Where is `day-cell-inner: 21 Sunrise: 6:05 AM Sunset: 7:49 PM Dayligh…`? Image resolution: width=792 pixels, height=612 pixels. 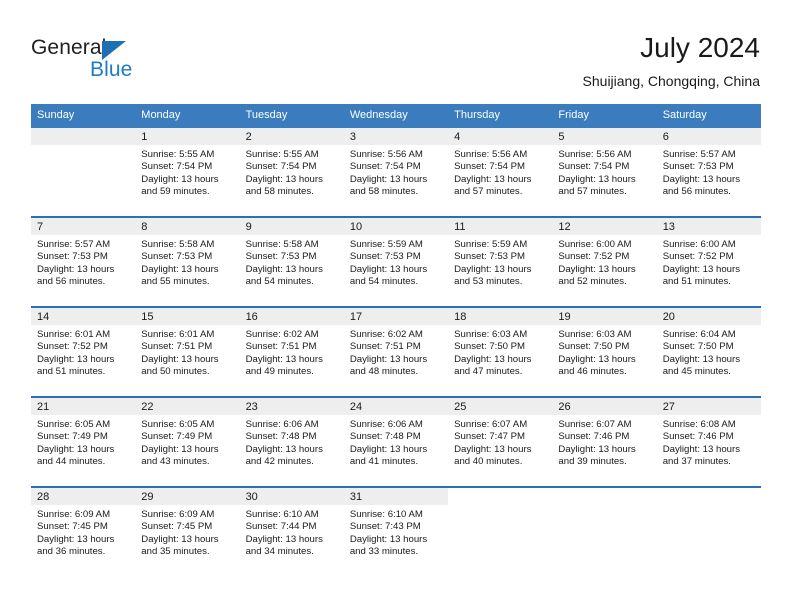
day-cell-inner: 21 Sunrise: 6:05 AM Sunset: 7:49 PM Dayligh… is located at coordinates (83, 442).